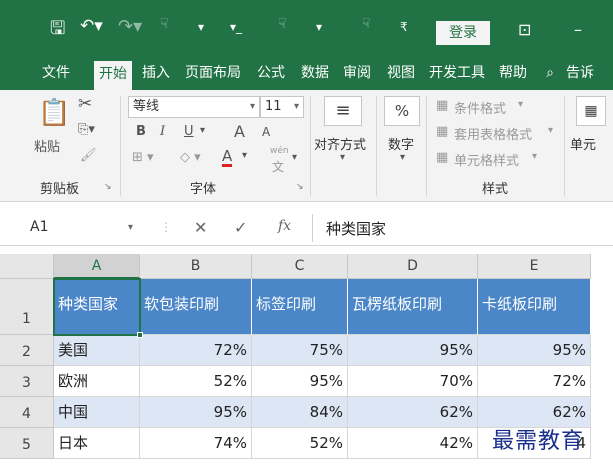  I want to click on grow-font-button: A, so click(239, 131).